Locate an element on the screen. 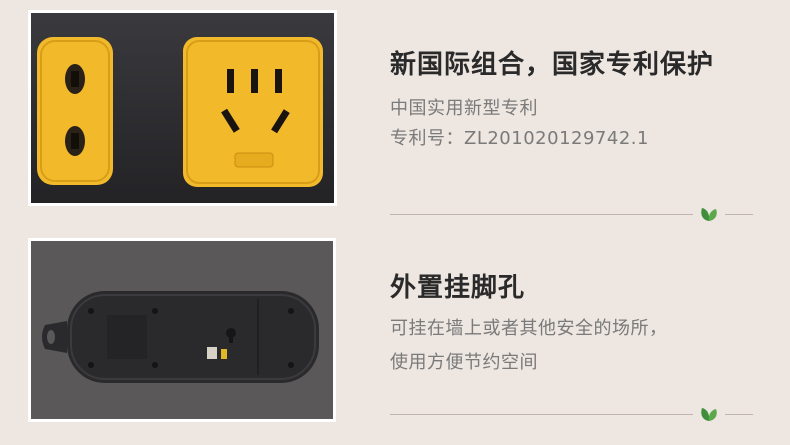  section1-divider-left is located at coordinates (541, 214).